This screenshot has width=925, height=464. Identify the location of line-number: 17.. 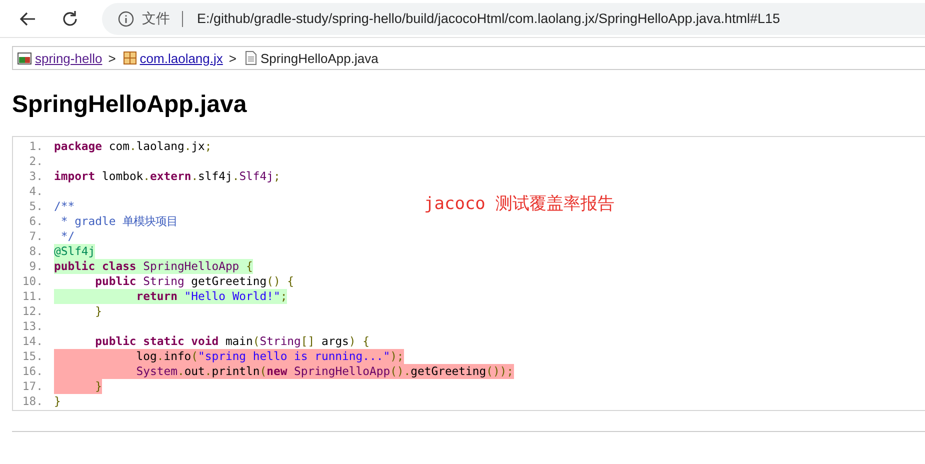
(32, 386).